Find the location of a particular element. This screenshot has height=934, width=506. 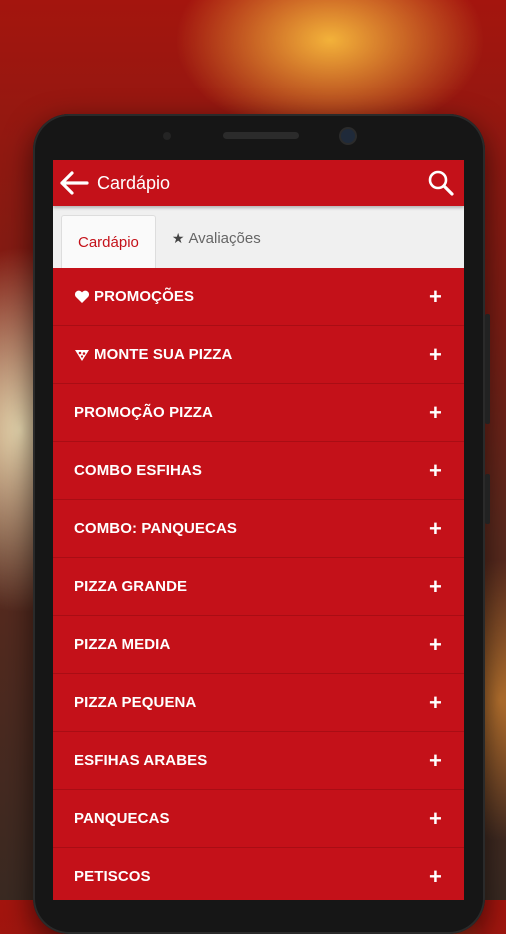

front-camera is located at coordinates (348, 136).